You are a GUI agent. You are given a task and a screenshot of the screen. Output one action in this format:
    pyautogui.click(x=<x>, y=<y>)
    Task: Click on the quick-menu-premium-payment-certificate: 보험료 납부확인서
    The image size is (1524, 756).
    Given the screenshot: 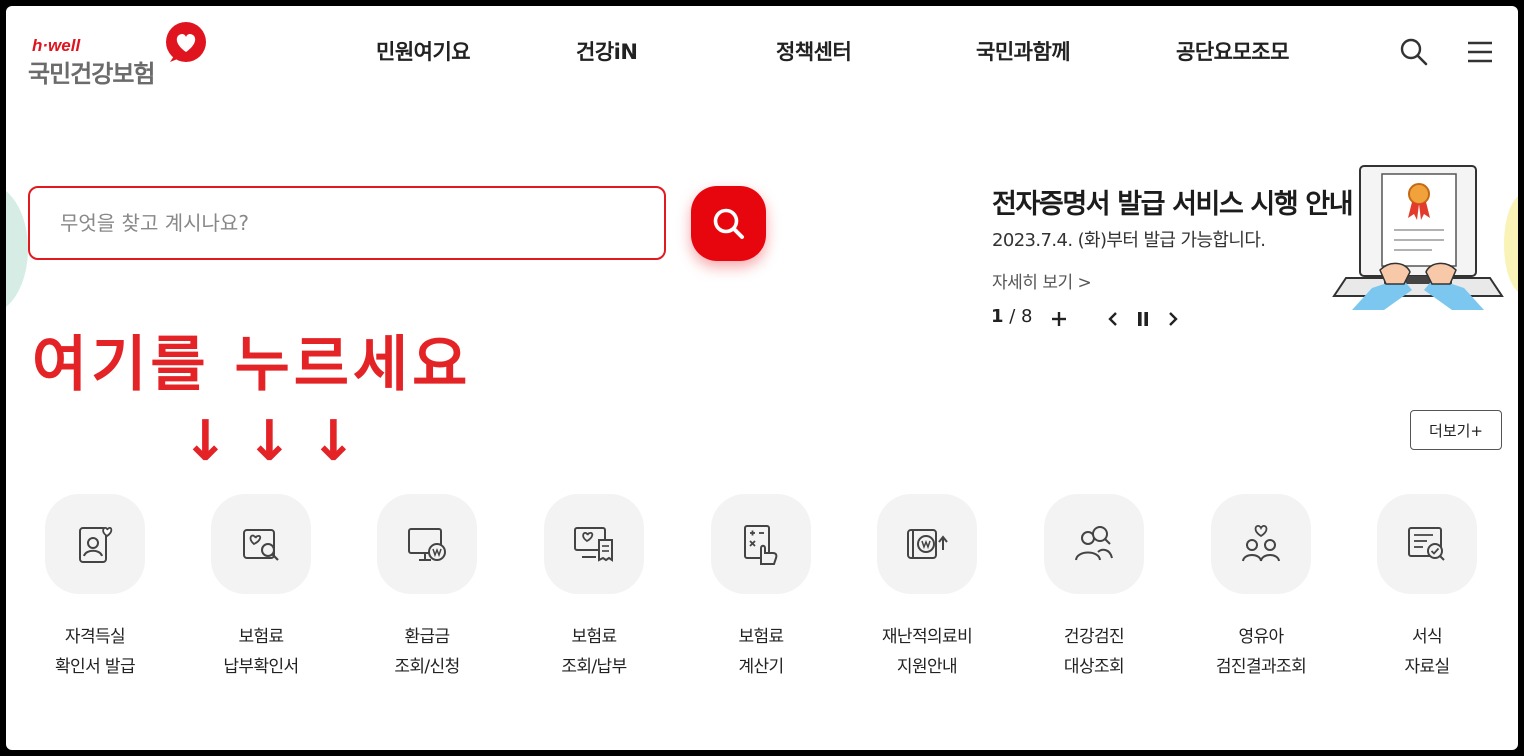 What is the action you would take?
    pyautogui.click(x=261, y=594)
    